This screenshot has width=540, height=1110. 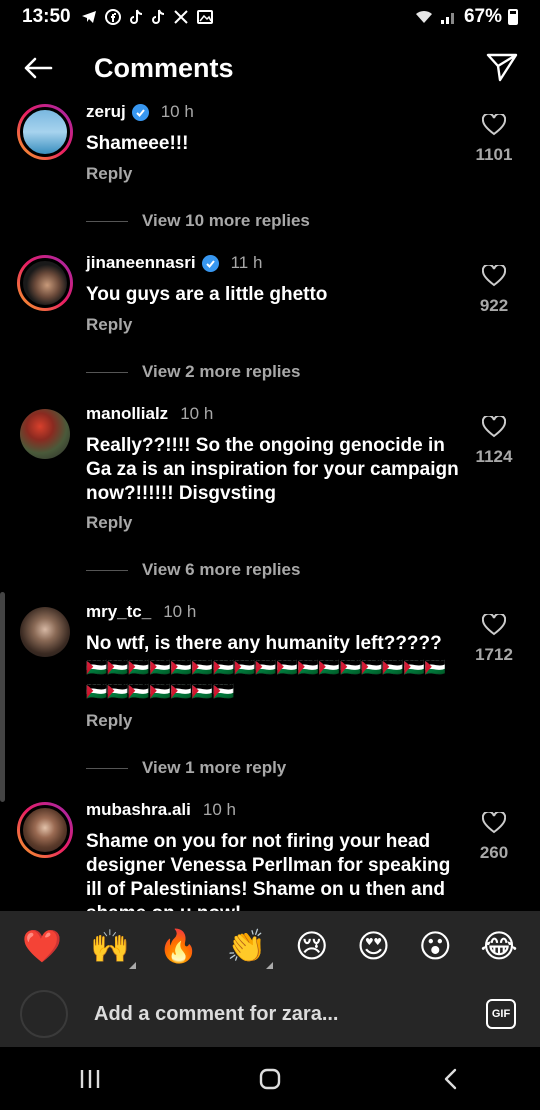 I want to click on wifi-icon, so click(x=423, y=16).